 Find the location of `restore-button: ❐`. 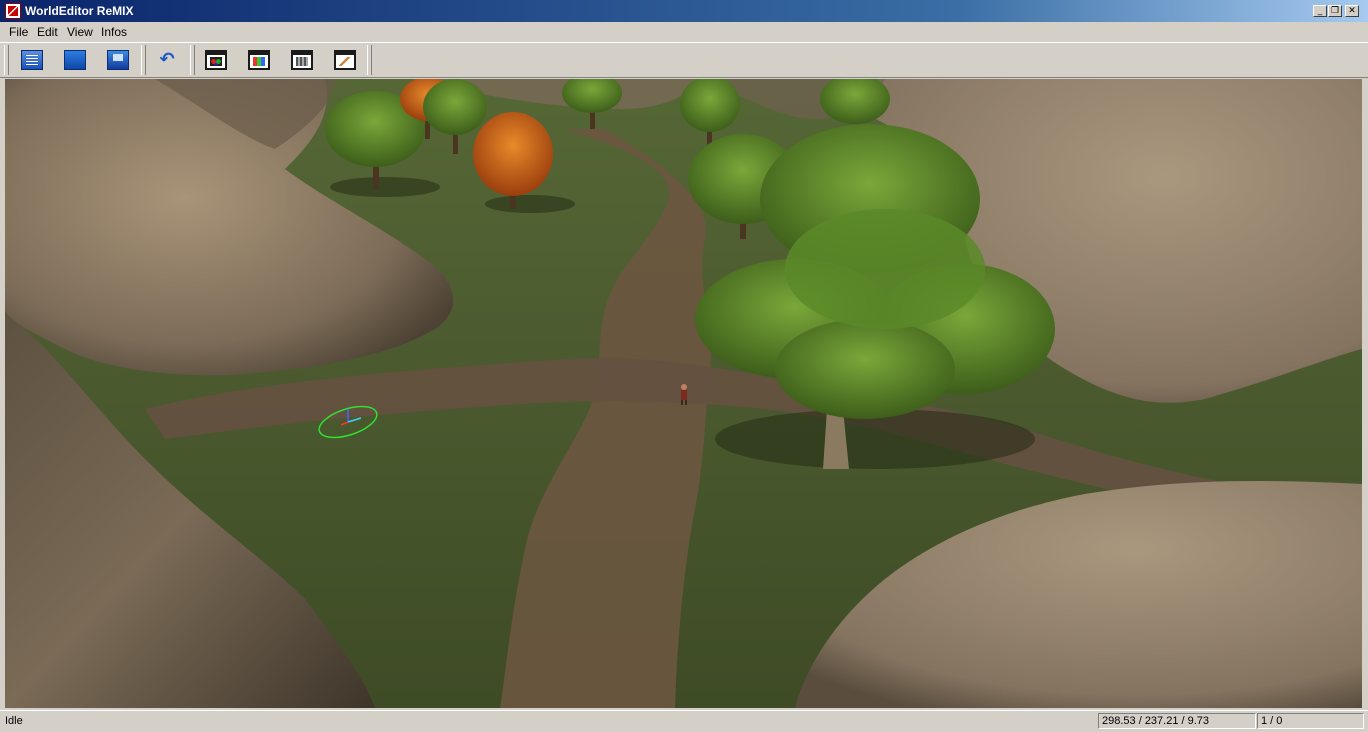

restore-button: ❐ is located at coordinates (1335, 11).